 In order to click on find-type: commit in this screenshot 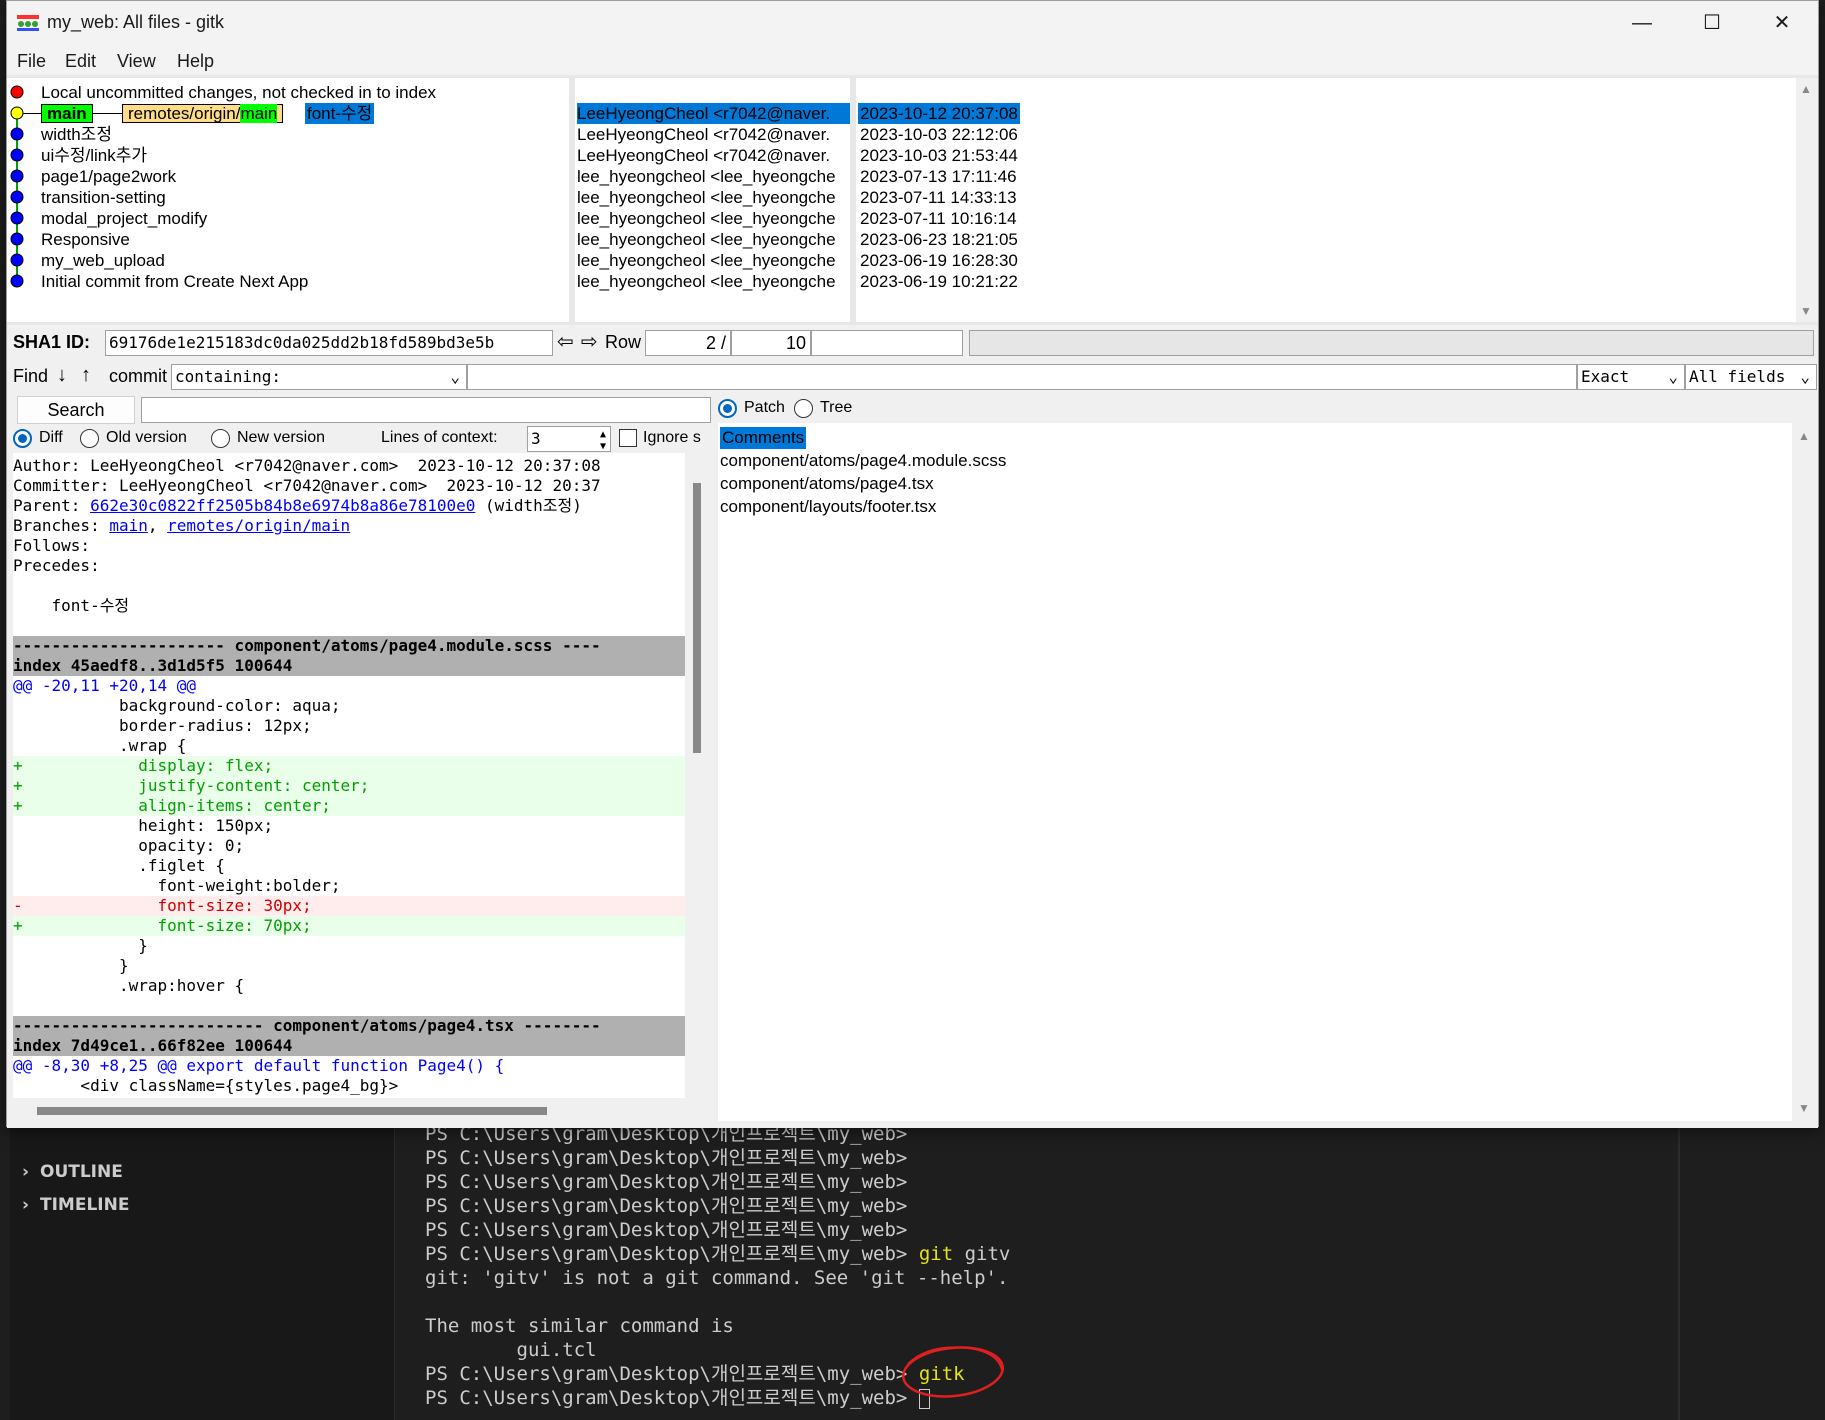, I will do `click(138, 376)`.